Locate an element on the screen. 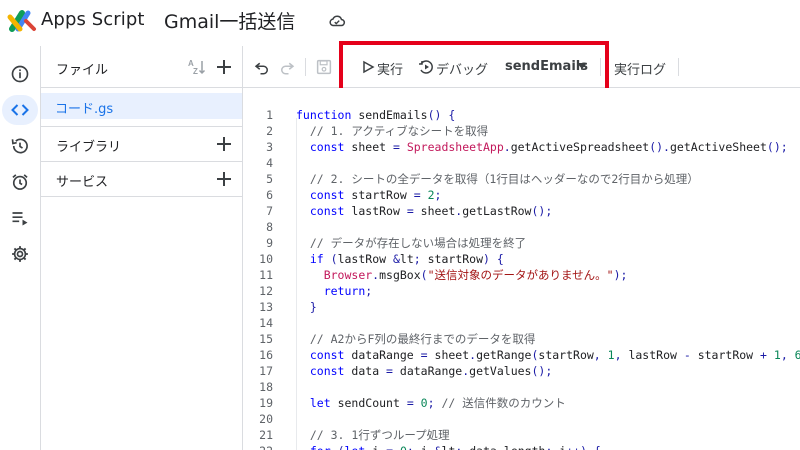  code-text: // データが存在しない場合は処理を終了 is located at coordinates (411, 243).